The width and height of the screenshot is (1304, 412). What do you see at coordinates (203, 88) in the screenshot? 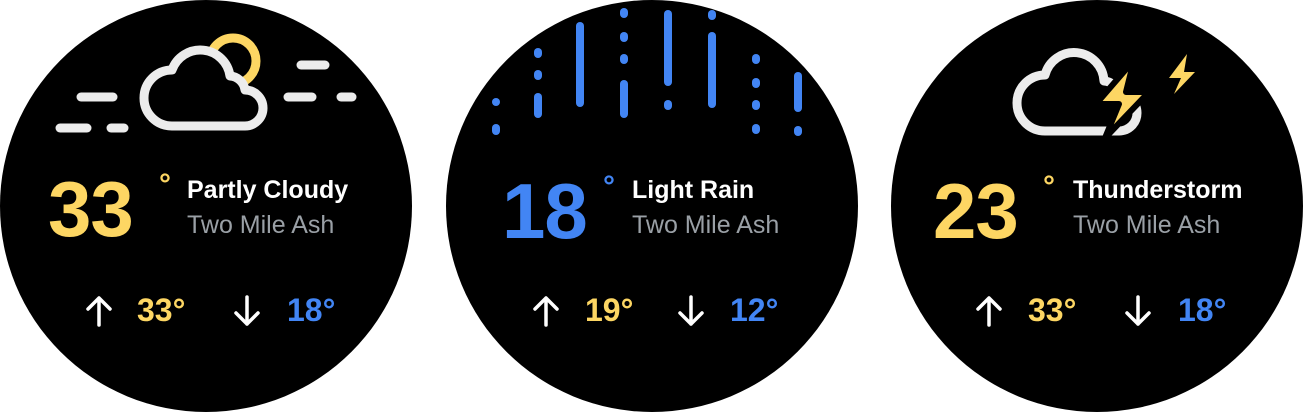
I see `cloud-icon` at bounding box center [203, 88].